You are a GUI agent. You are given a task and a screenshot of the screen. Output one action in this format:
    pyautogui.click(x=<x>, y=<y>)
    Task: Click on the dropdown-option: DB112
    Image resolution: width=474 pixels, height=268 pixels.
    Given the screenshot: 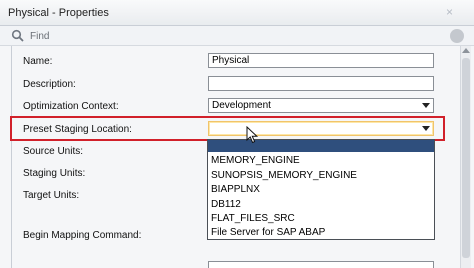 What is the action you would take?
    pyautogui.click(x=321, y=205)
    